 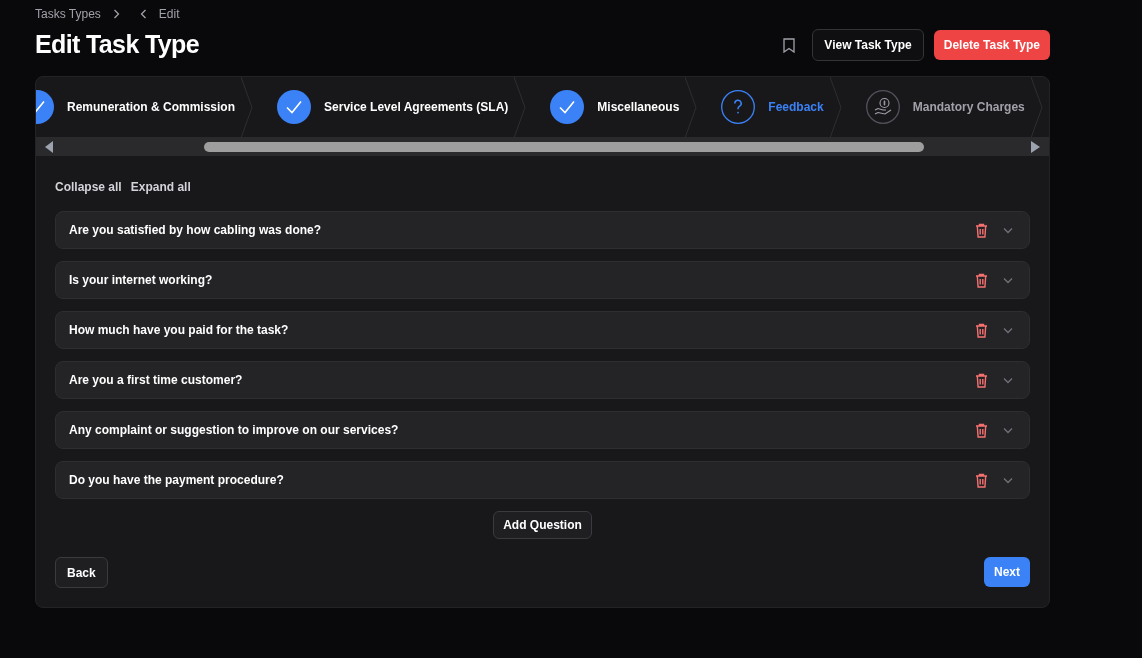 What do you see at coordinates (1007, 572) in the screenshot?
I see `next-button: Next` at bounding box center [1007, 572].